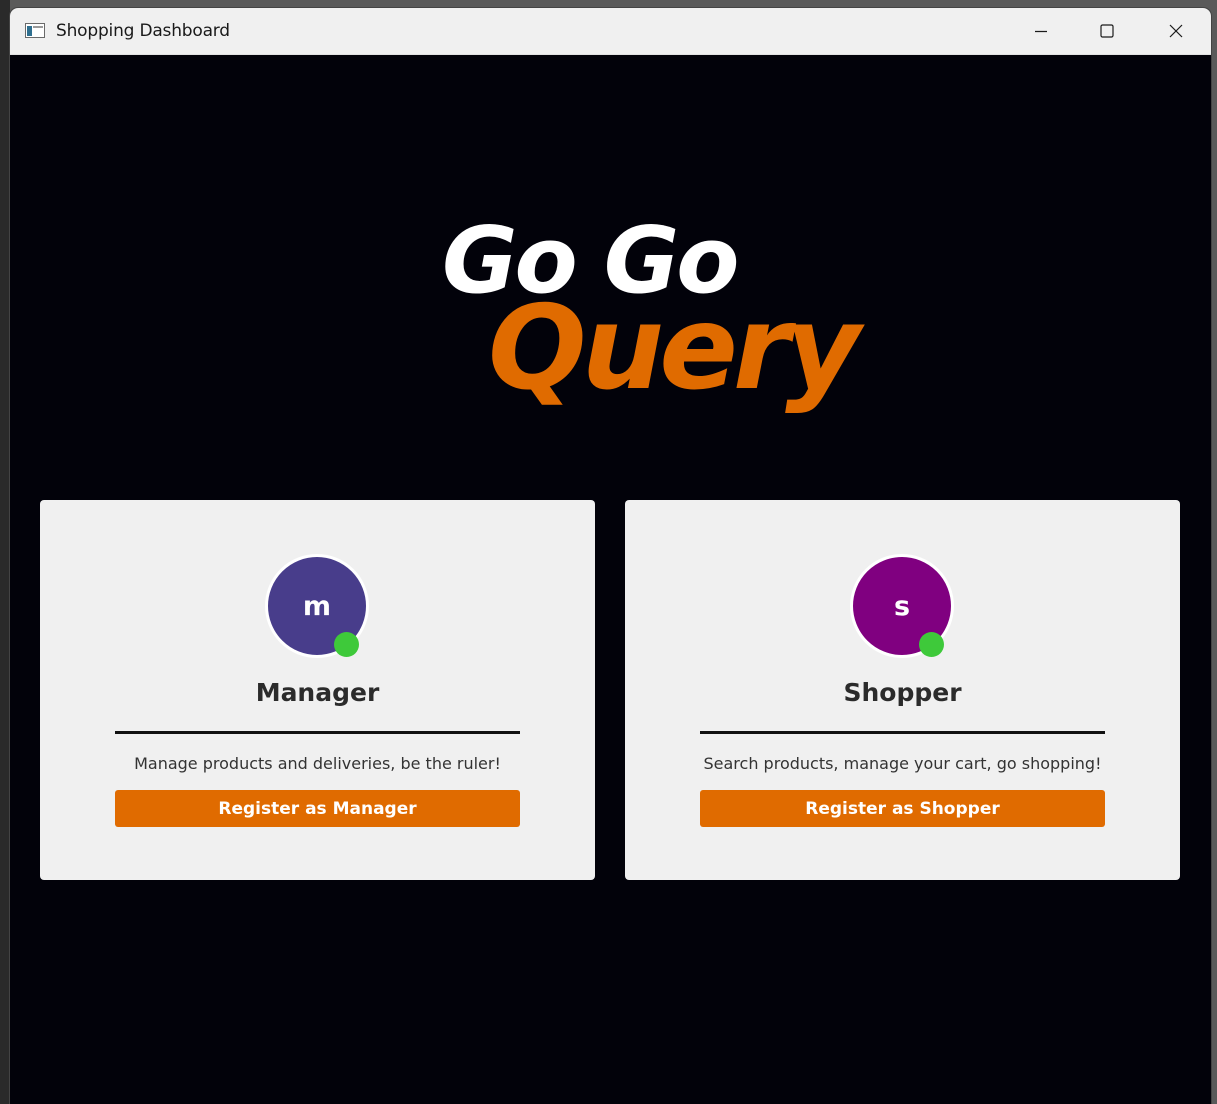 This screenshot has width=1217, height=1104. I want to click on minimize-button, so click(1041, 31).